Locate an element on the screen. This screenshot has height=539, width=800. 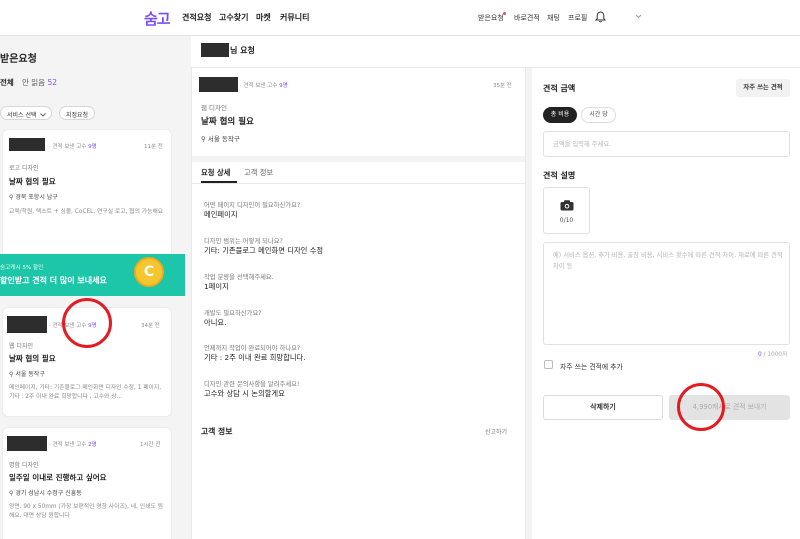
add-frequent-label: 자주 쓰는 견적에 추가 is located at coordinates (591, 367).